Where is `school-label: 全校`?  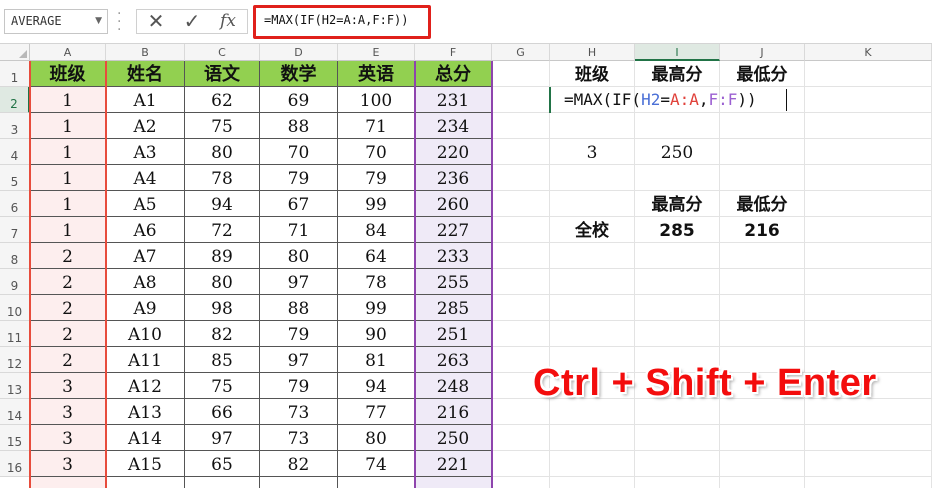
school-label: 全校 is located at coordinates (592, 230).